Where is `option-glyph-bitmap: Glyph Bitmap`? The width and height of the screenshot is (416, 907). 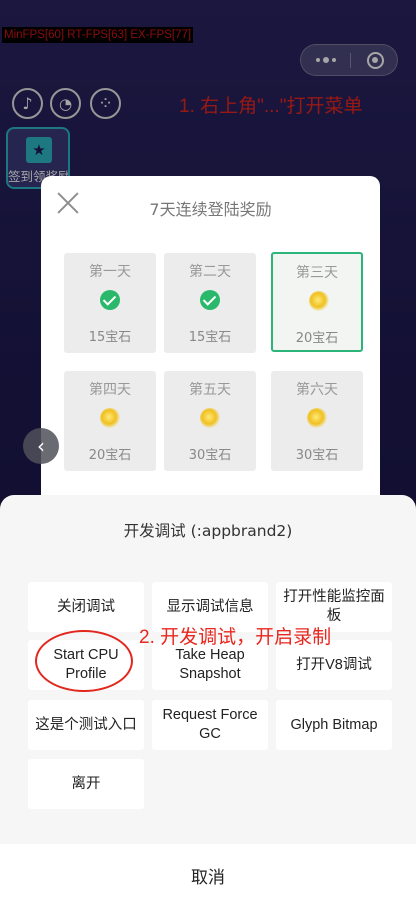 option-glyph-bitmap: Glyph Bitmap is located at coordinates (334, 725).